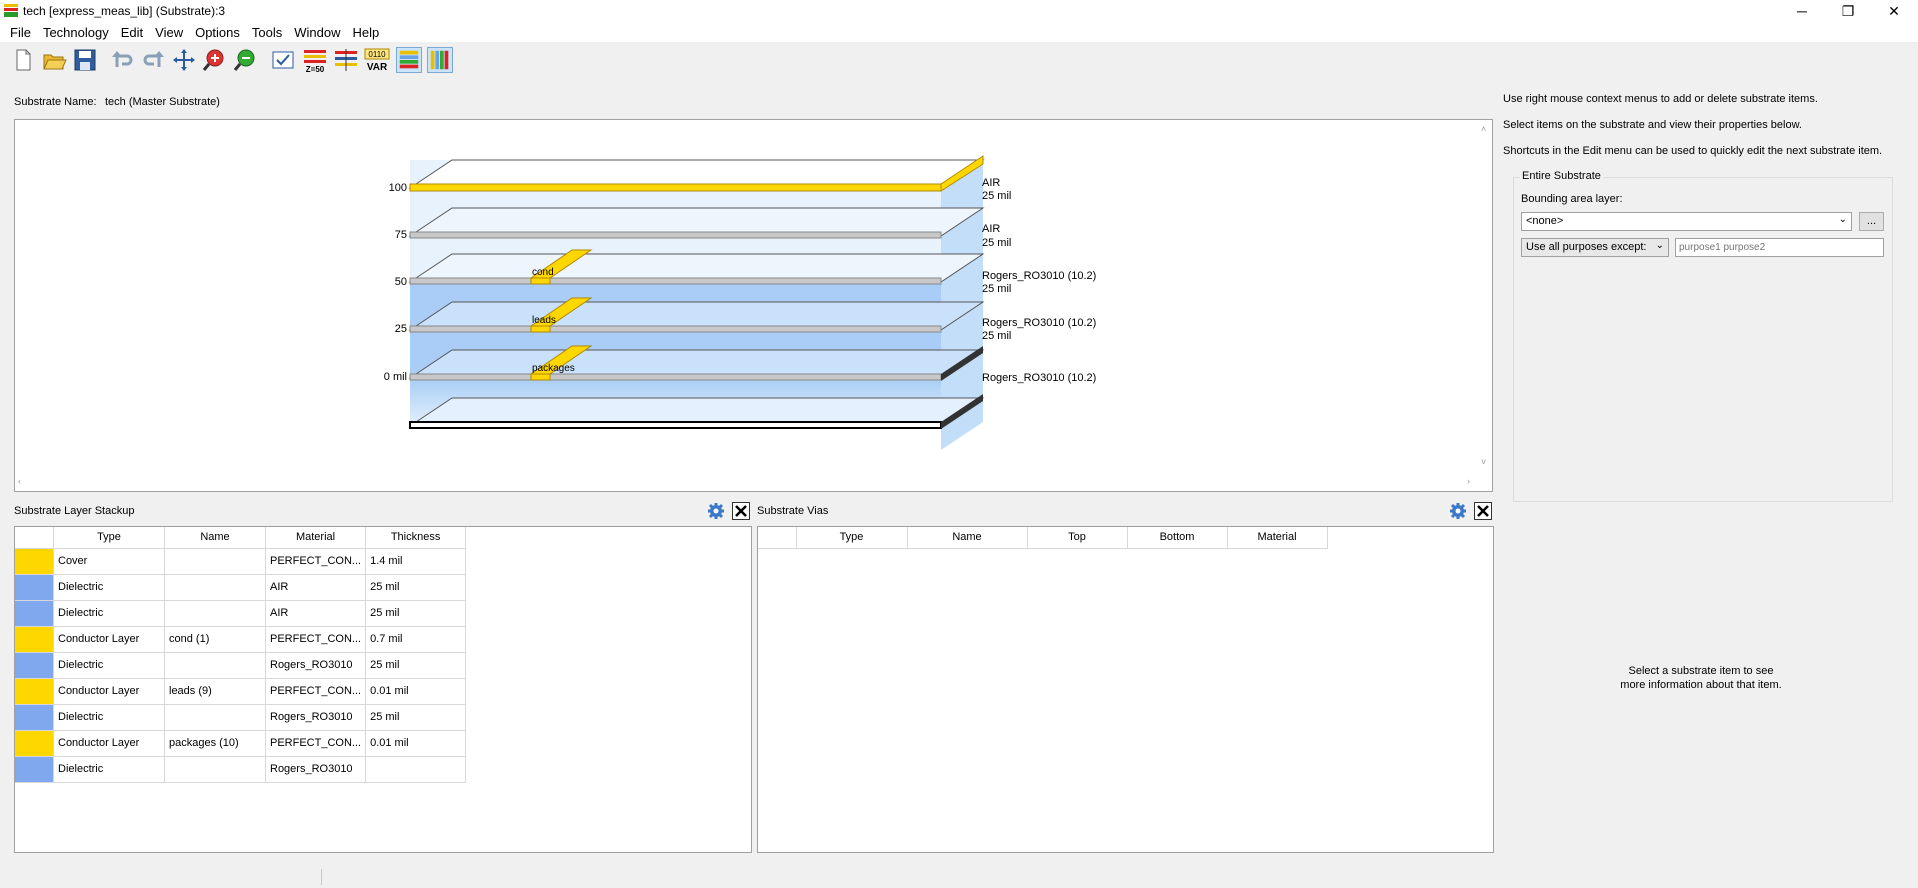 The image size is (1918, 888). Describe the element at coordinates (716, 511) in the screenshot. I see `stackup-settings-gear-icon` at that location.